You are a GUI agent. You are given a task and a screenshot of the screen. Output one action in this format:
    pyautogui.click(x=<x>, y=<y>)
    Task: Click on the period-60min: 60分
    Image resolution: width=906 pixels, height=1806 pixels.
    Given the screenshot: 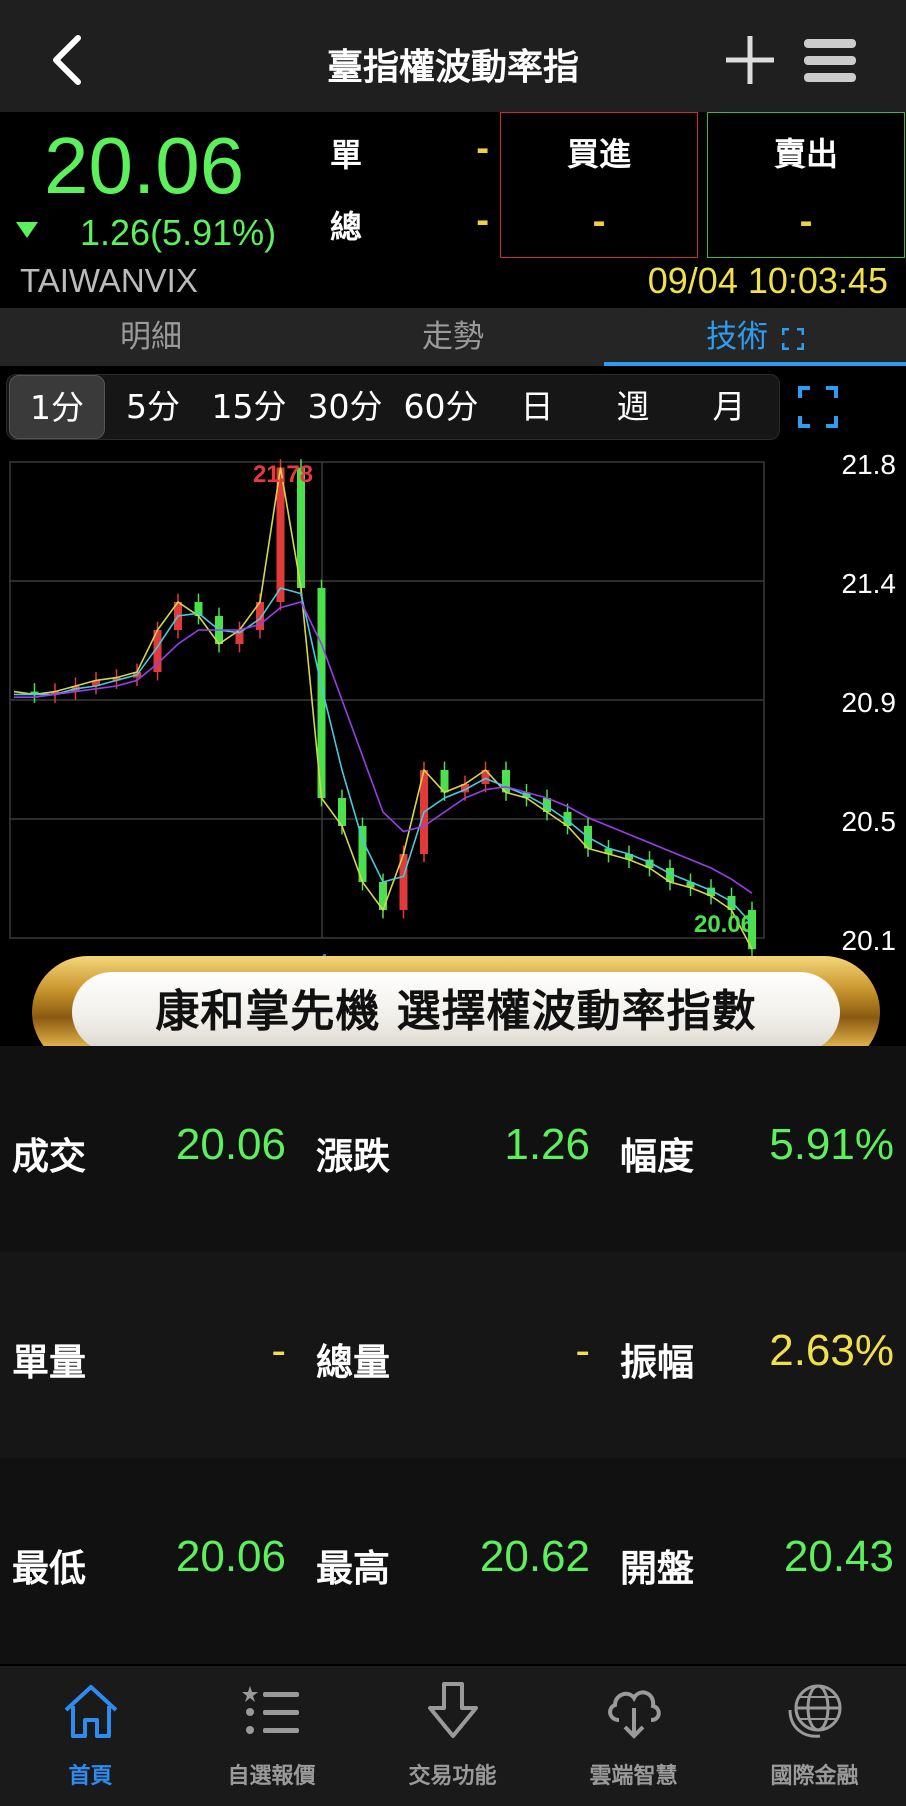 What is the action you would take?
    pyautogui.click(x=441, y=407)
    